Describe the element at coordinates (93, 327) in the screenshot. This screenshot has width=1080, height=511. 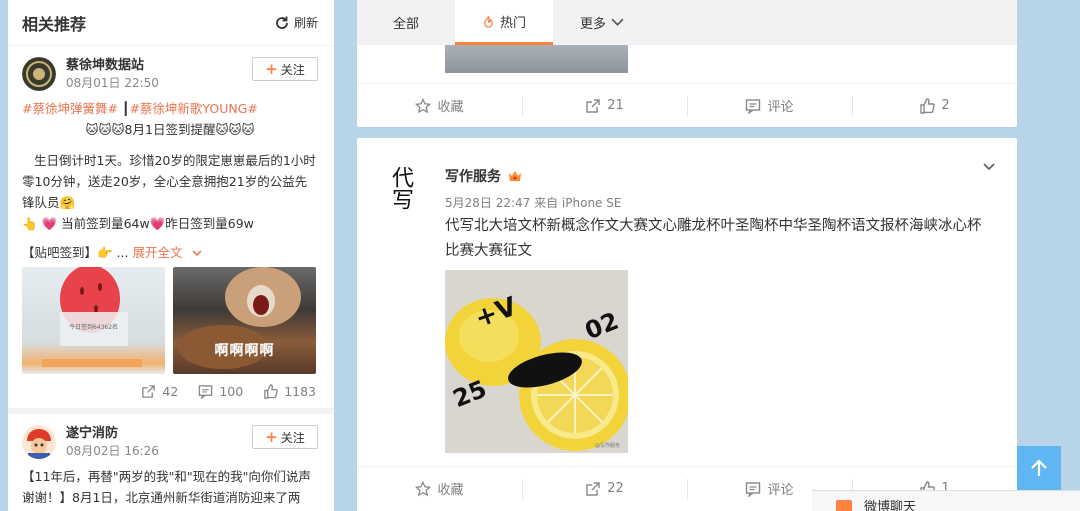
I see `image-caption: 今日签到64362名` at that location.